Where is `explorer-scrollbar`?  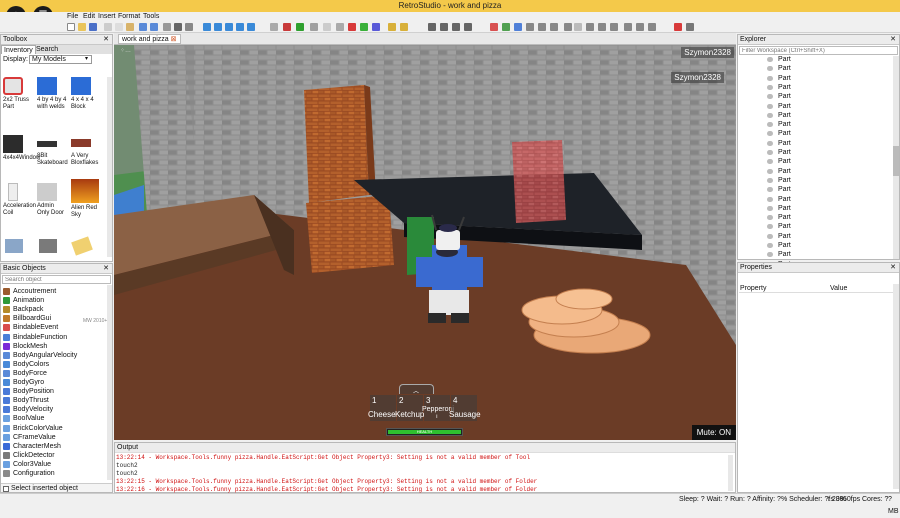
explorer-scrollbar is located at coordinates (896, 157).